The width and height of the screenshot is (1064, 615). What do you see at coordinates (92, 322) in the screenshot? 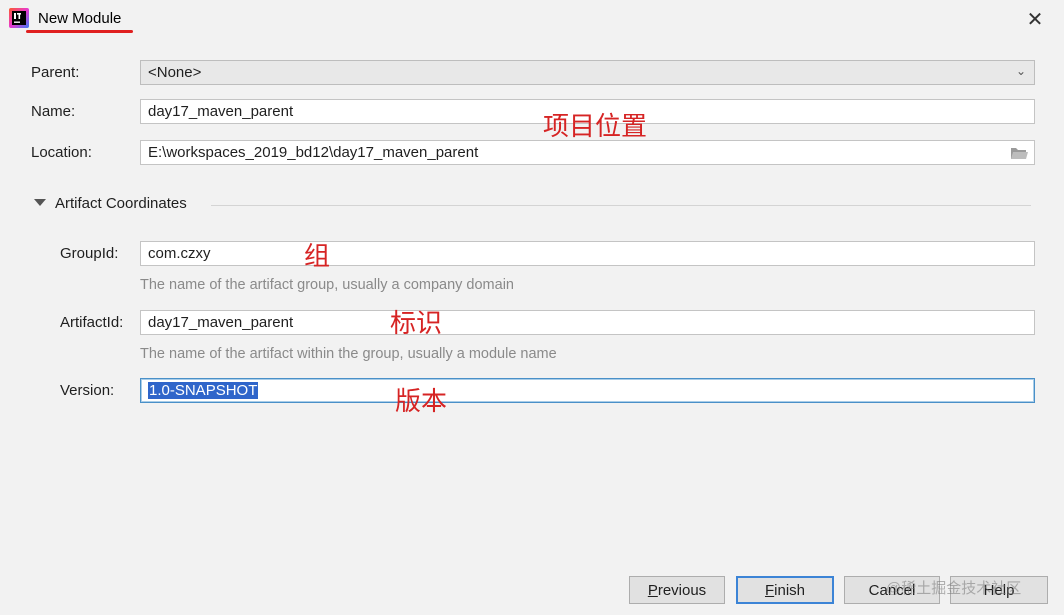
I see `artifactid-label: ArtifactId:` at bounding box center [92, 322].